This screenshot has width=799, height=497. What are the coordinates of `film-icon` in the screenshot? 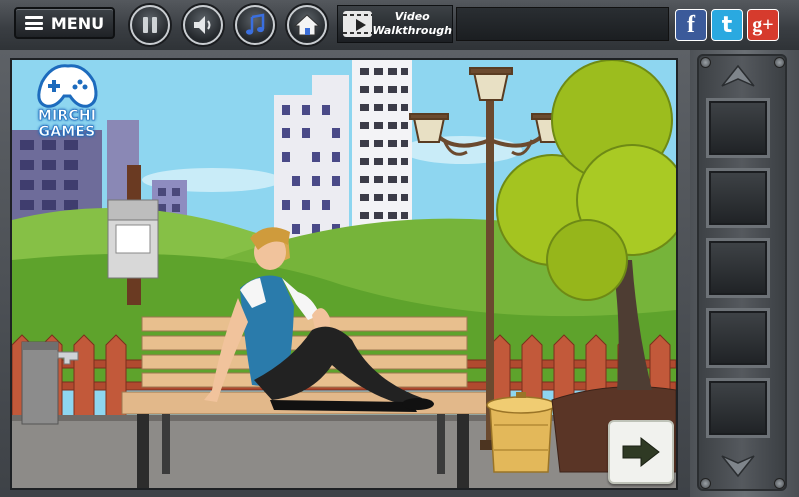 It's located at (358, 24).